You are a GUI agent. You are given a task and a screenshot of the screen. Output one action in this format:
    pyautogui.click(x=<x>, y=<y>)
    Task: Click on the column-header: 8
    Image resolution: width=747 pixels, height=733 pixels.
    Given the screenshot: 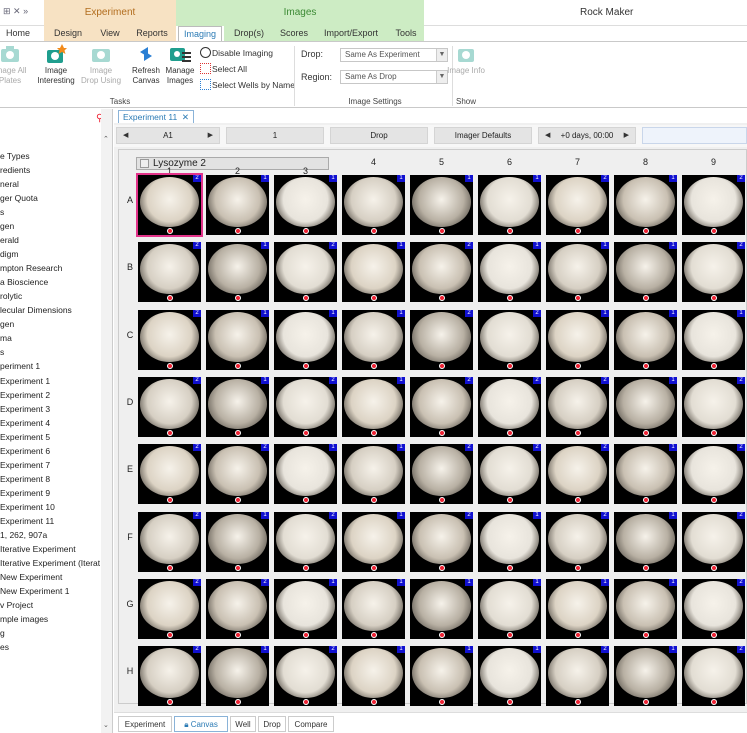 What is the action you would take?
    pyautogui.click(x=645, y=162)
    